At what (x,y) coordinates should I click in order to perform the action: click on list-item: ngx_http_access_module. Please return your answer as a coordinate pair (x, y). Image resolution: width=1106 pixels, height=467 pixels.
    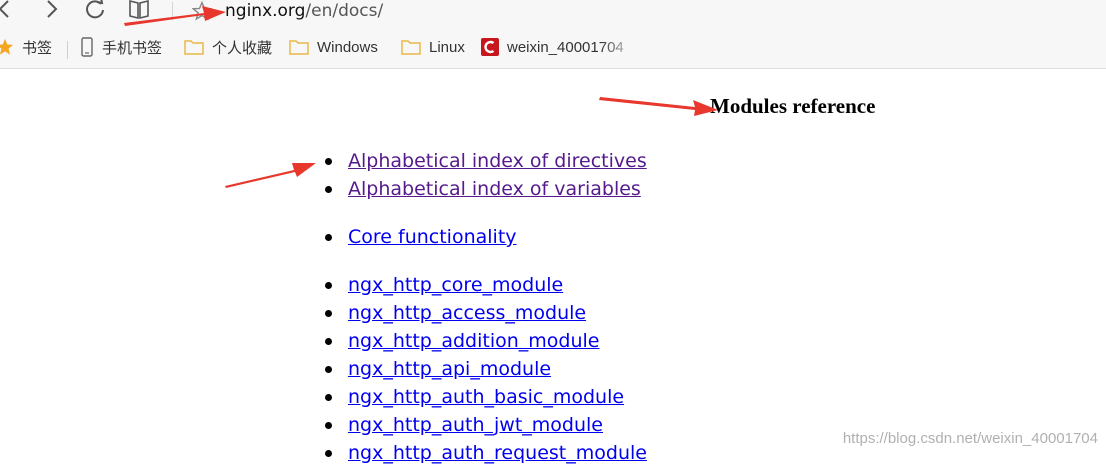
    Looking at the image, I should click on (323, 313).